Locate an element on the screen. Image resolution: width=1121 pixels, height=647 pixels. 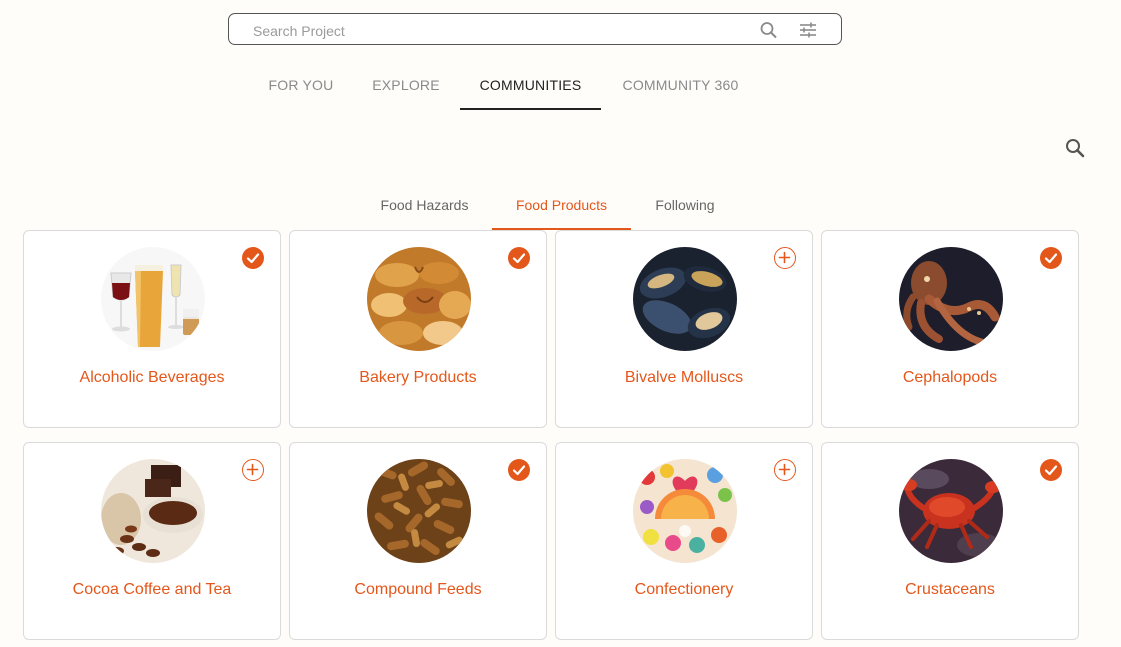
community-card-alcoholic-beverages: Alcoholic Beverages is located at coordinates (152, 329).